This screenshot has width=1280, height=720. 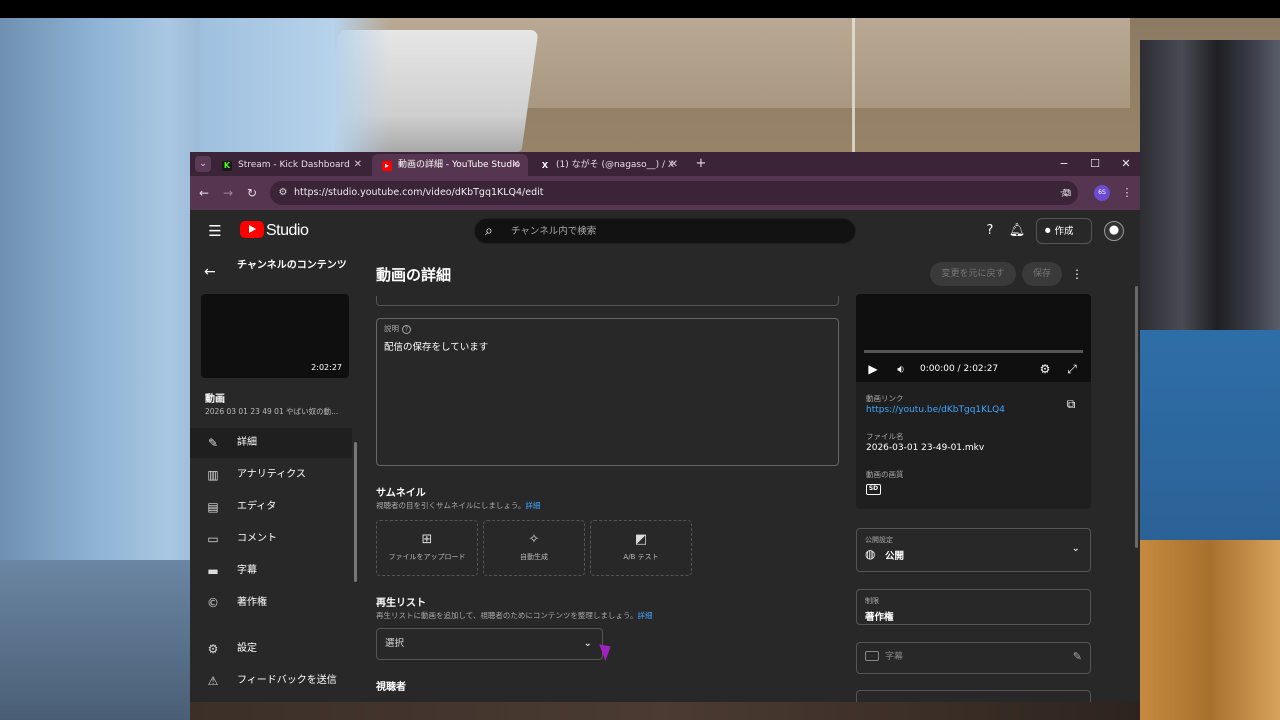 What do you see at coordinates (1114, 231) in the screenshot?
I see `account-avatar` at bounding box center [1114, 231].